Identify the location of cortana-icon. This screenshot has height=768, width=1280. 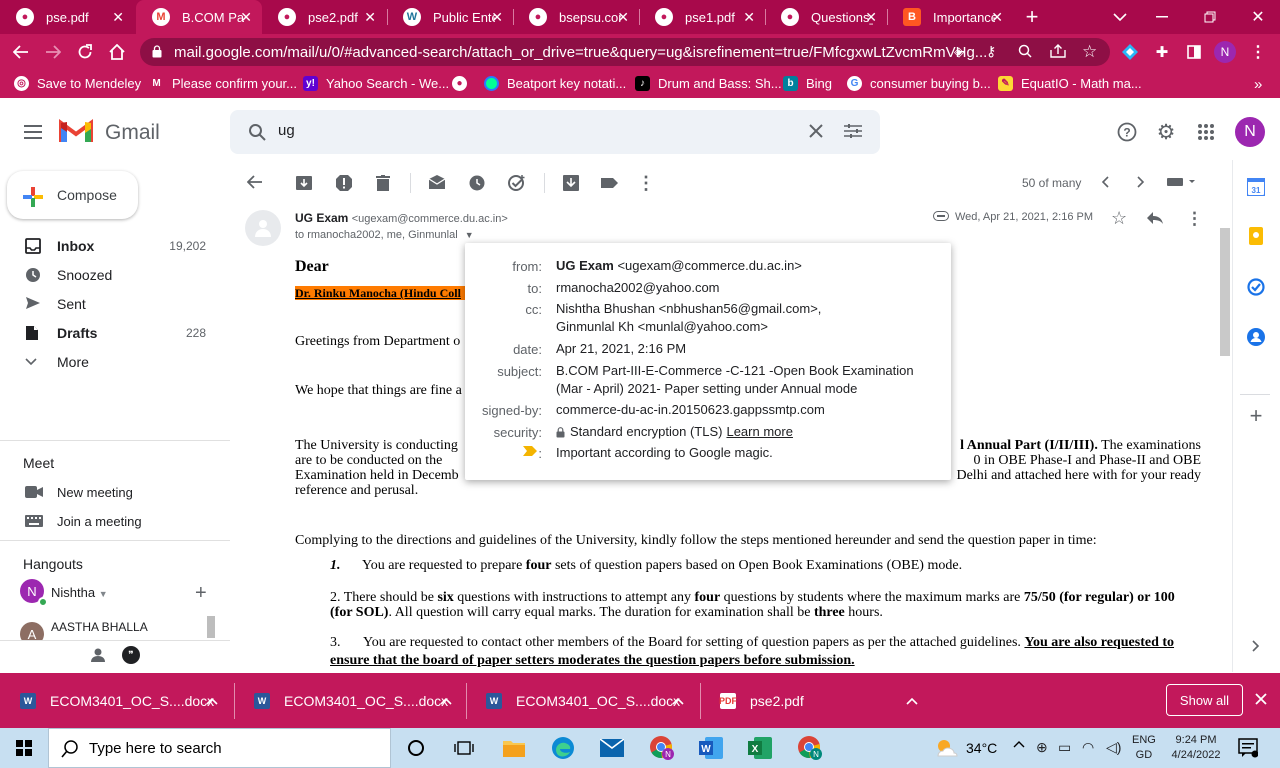
(416, 748).